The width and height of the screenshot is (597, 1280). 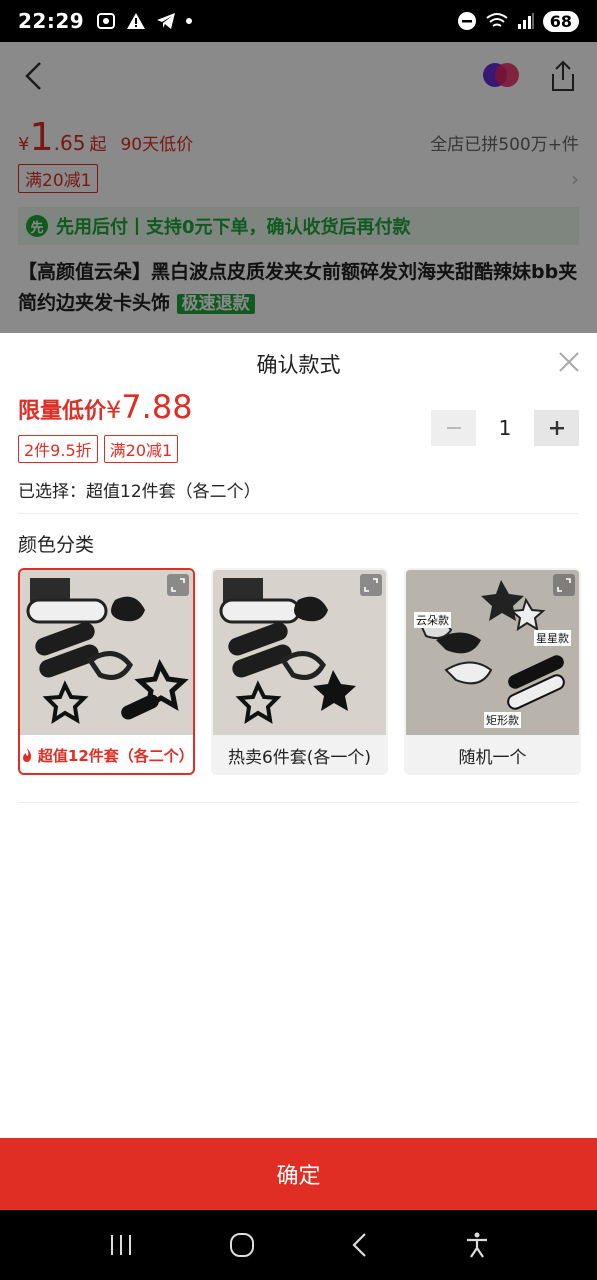 What do you see at coordinates (360, 1245) in the screenshot?
I see `back-icon` at bounding box center [360, 1245].